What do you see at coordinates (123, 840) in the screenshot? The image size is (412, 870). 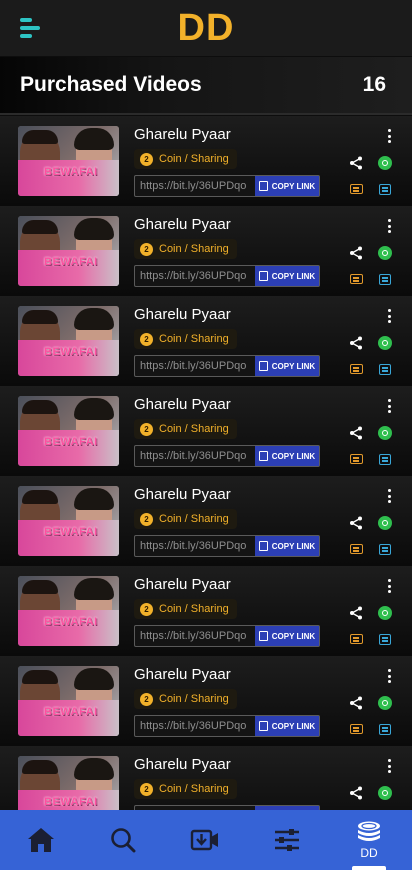 I see `nav-search` at bounding box center [123, 840].